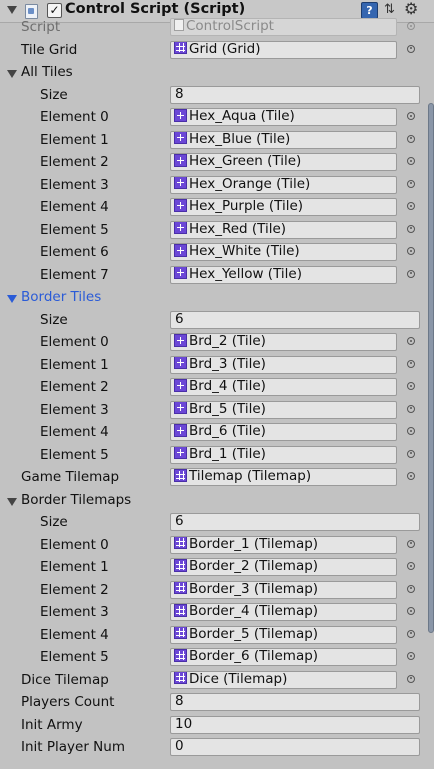  I want to click on gear-icon: ⚙, so click(411, 9).